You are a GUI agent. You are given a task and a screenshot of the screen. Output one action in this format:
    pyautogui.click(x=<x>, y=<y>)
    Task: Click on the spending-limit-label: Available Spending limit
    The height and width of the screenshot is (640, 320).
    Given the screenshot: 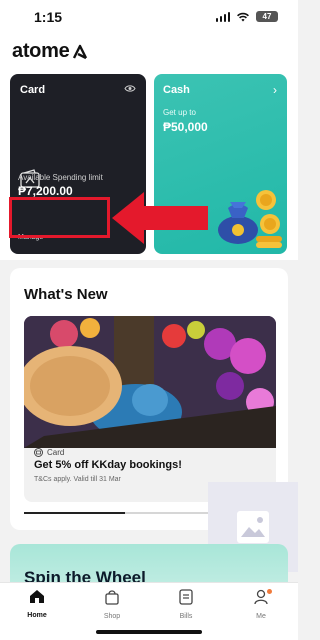 What is the action you would take?
    pyautogui.click(x=60, y=177)
    